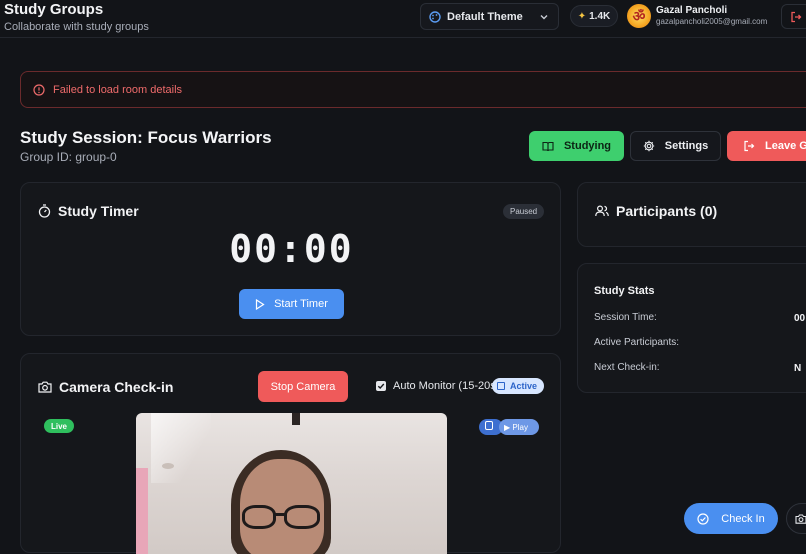  I want to click on start-timer-button: Start Timer, so click(291, 304).